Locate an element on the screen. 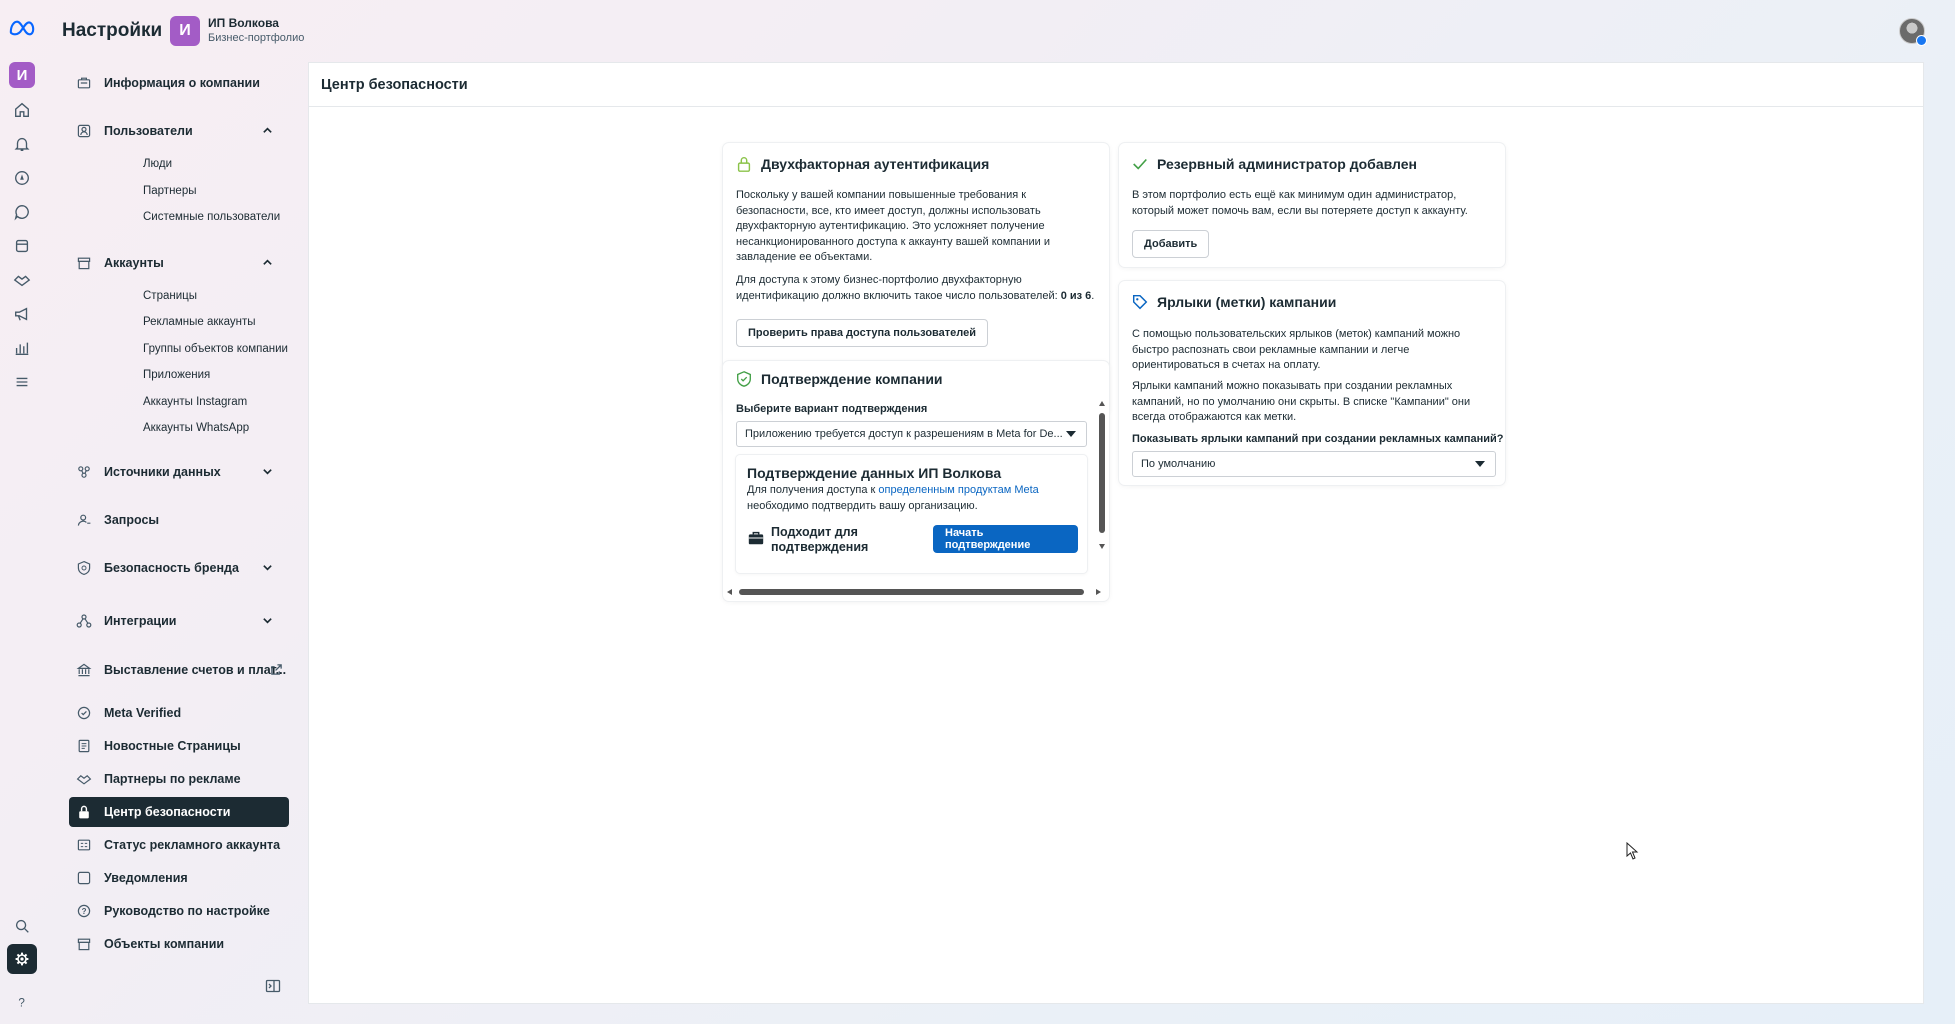  search-icon is located at coordinates (22, 926).